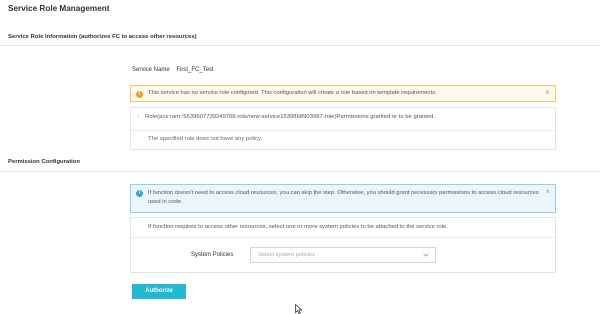 The height and width of the screenshot is (314, 600). What do you see at coordinates (195, 70) in the screenshot?
I see `service-name-value: First_FC_Test` at bounding box center [195, 70].